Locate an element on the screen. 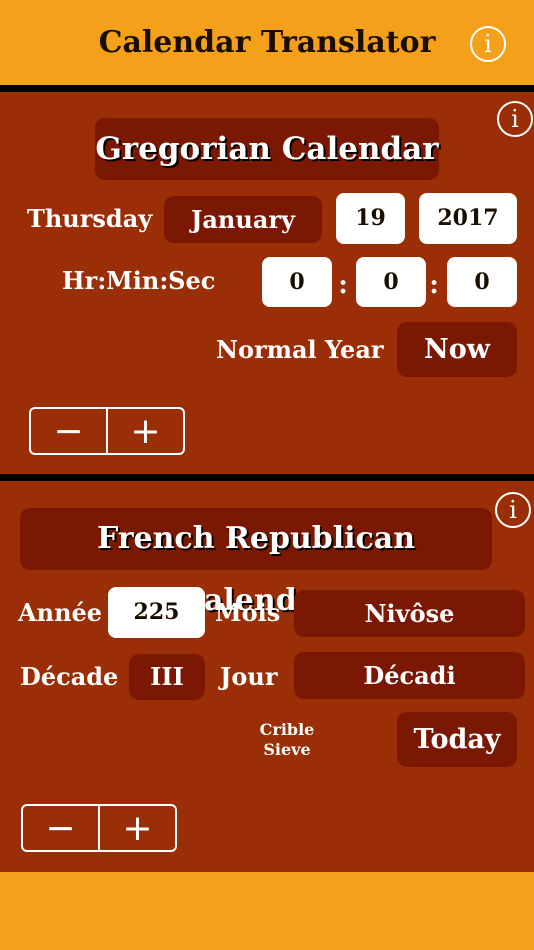  republican-title: French Republican Calendar is located at coordinates (256, 563).